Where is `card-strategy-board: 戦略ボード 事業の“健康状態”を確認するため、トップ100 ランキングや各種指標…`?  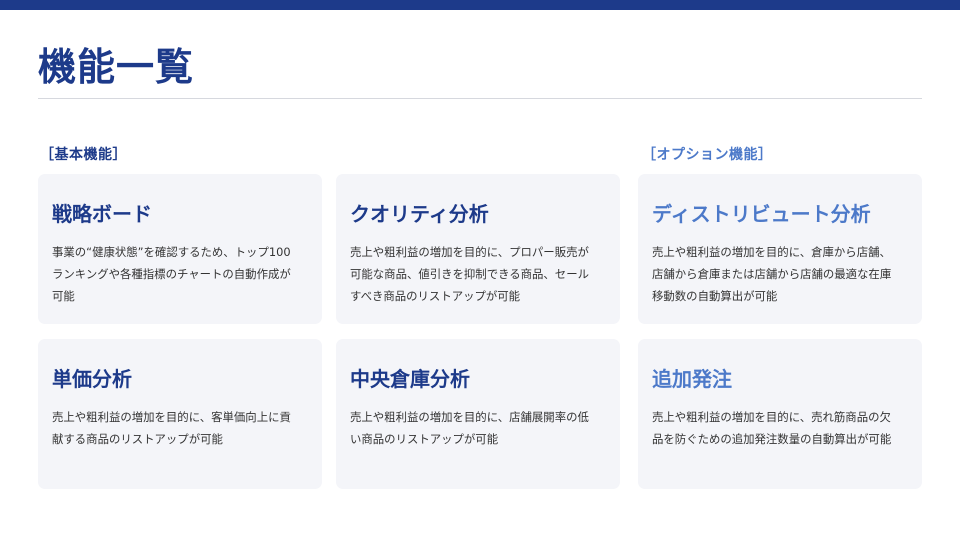 card-strategy-board: 戦略ボード 事業の“健康状態”を確認するため、トップ100 ランキングや各種指標… is located at coordinates (180, 249).